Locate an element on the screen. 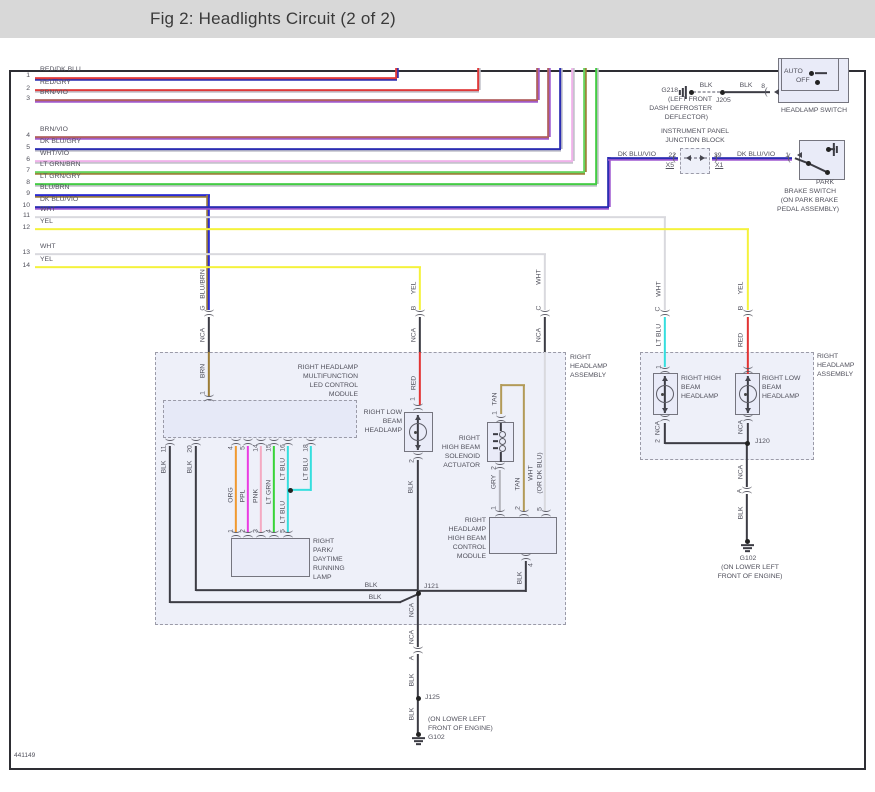 Image resolution: width=875 pixels, height=792 pixels. label-x5: X5 is located at coordinates (669, 165).